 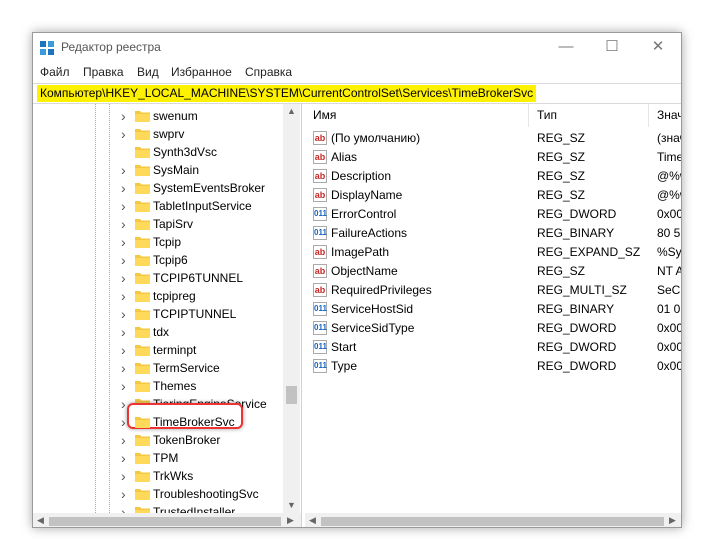 What do you see at coordinates (158, 332) in the screenshot?
I see `tree-item: › tdx` at bounding box center [158, 332].